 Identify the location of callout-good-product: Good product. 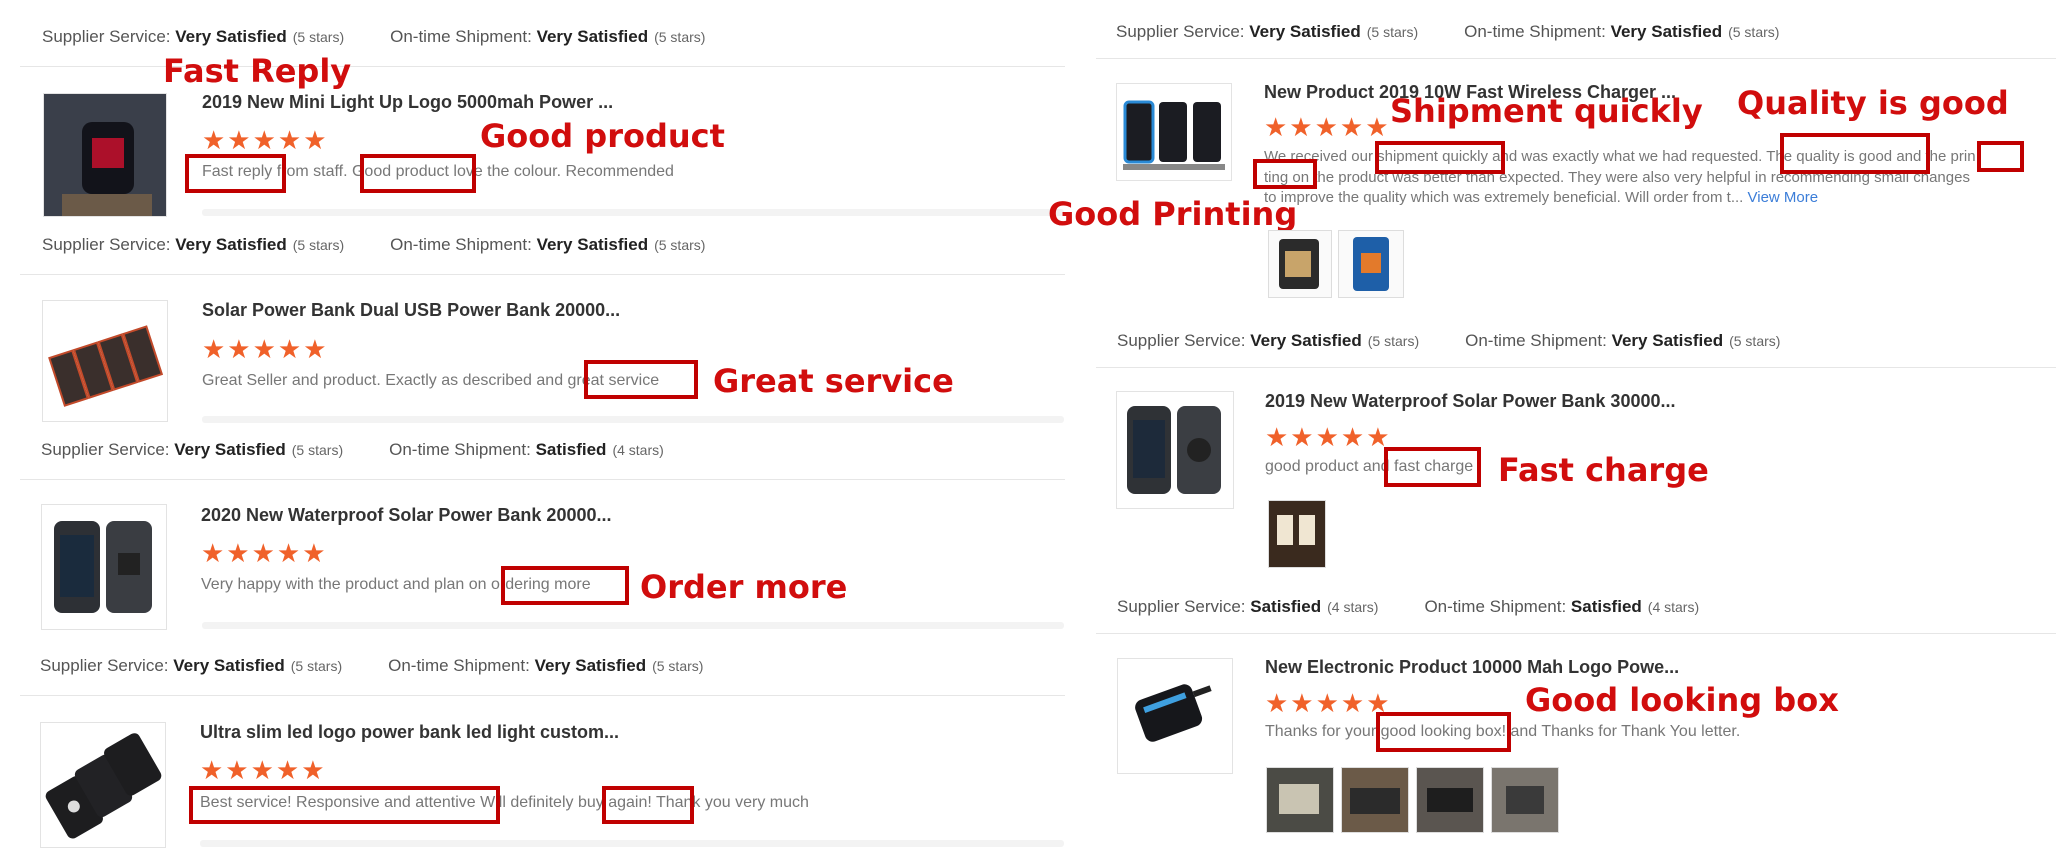
(602, 136).